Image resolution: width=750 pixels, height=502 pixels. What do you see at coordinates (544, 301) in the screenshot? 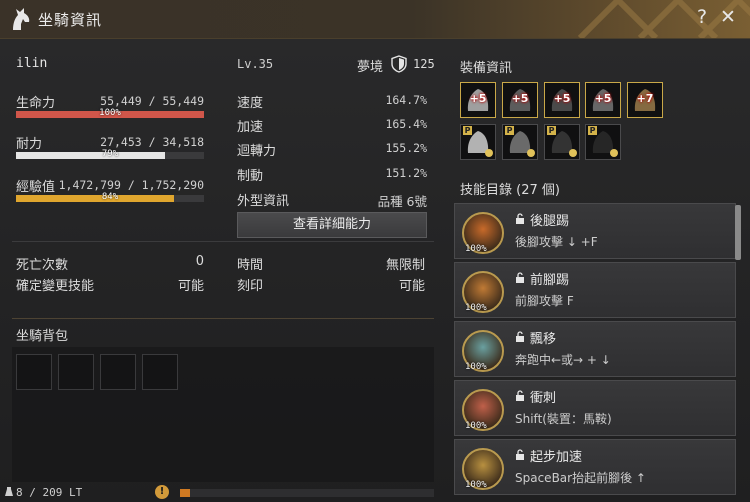
I see `skill-command: 前腳攻擊 F` at bounding box center [544, 301].